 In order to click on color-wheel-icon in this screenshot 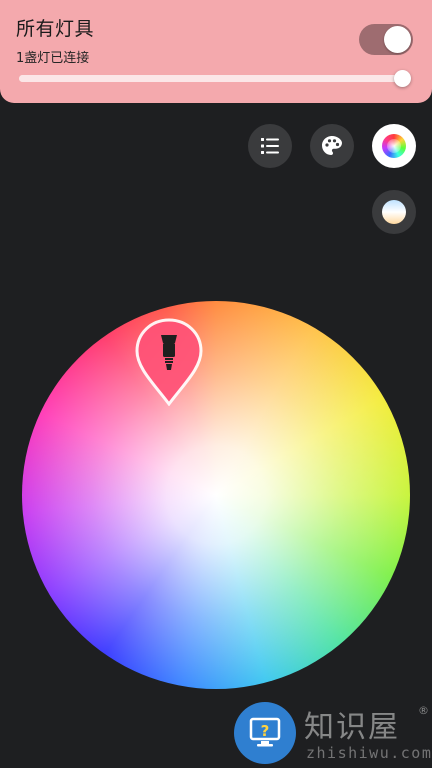, I will do `click(394, 146)`.